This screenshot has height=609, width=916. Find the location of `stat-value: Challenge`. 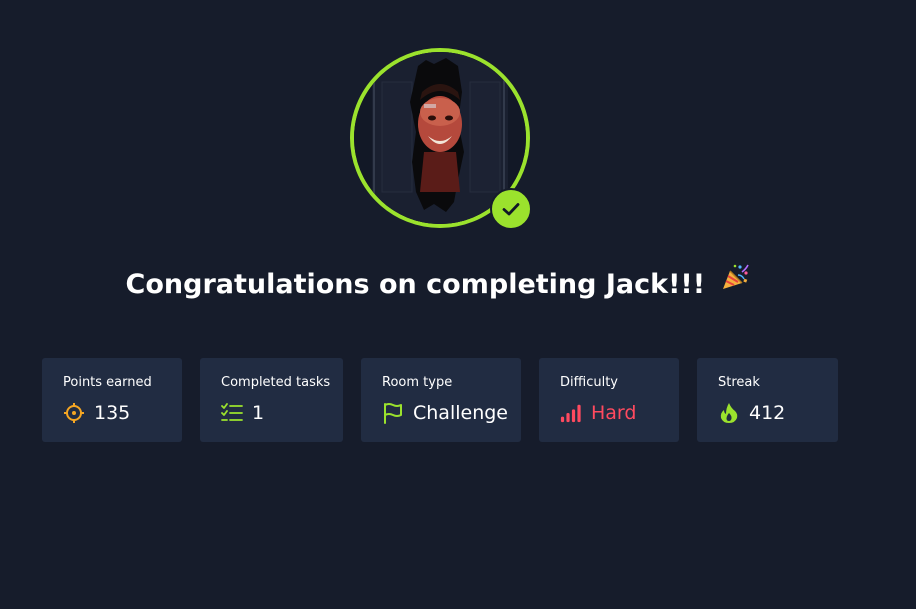

stat-value: Challenge is located at coordinates (460, 413).